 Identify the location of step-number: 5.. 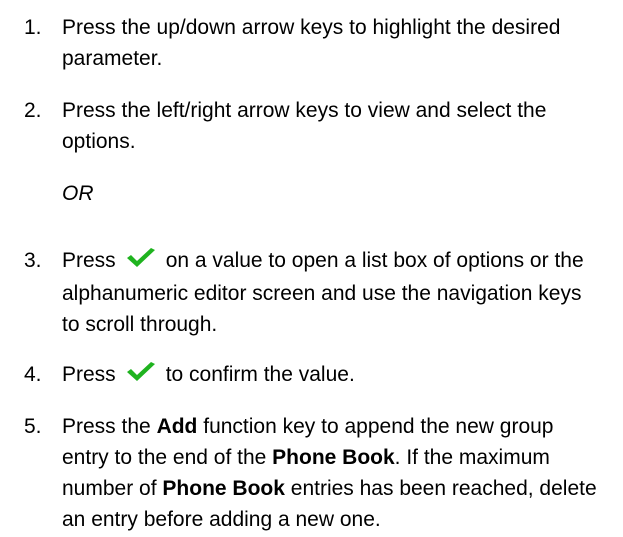
(33, 426).